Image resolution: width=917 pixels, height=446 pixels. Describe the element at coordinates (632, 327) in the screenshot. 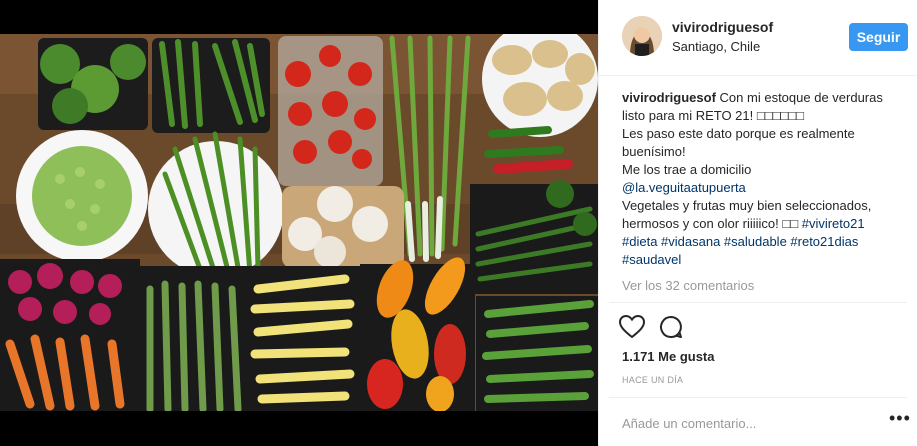

I see `heart-icon` at that location.